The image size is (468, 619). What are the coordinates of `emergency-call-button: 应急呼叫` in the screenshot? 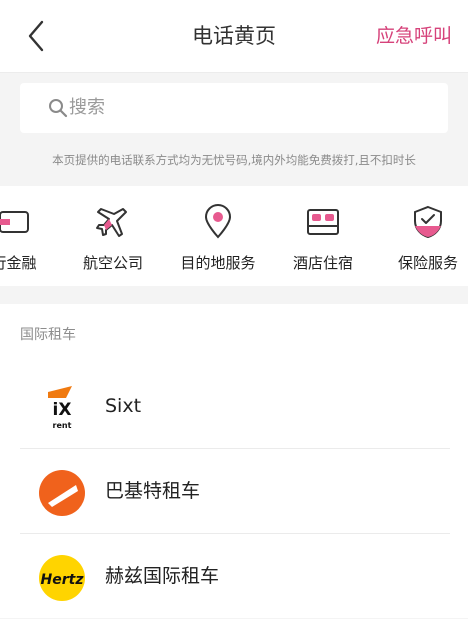 It's located at (414, 36).